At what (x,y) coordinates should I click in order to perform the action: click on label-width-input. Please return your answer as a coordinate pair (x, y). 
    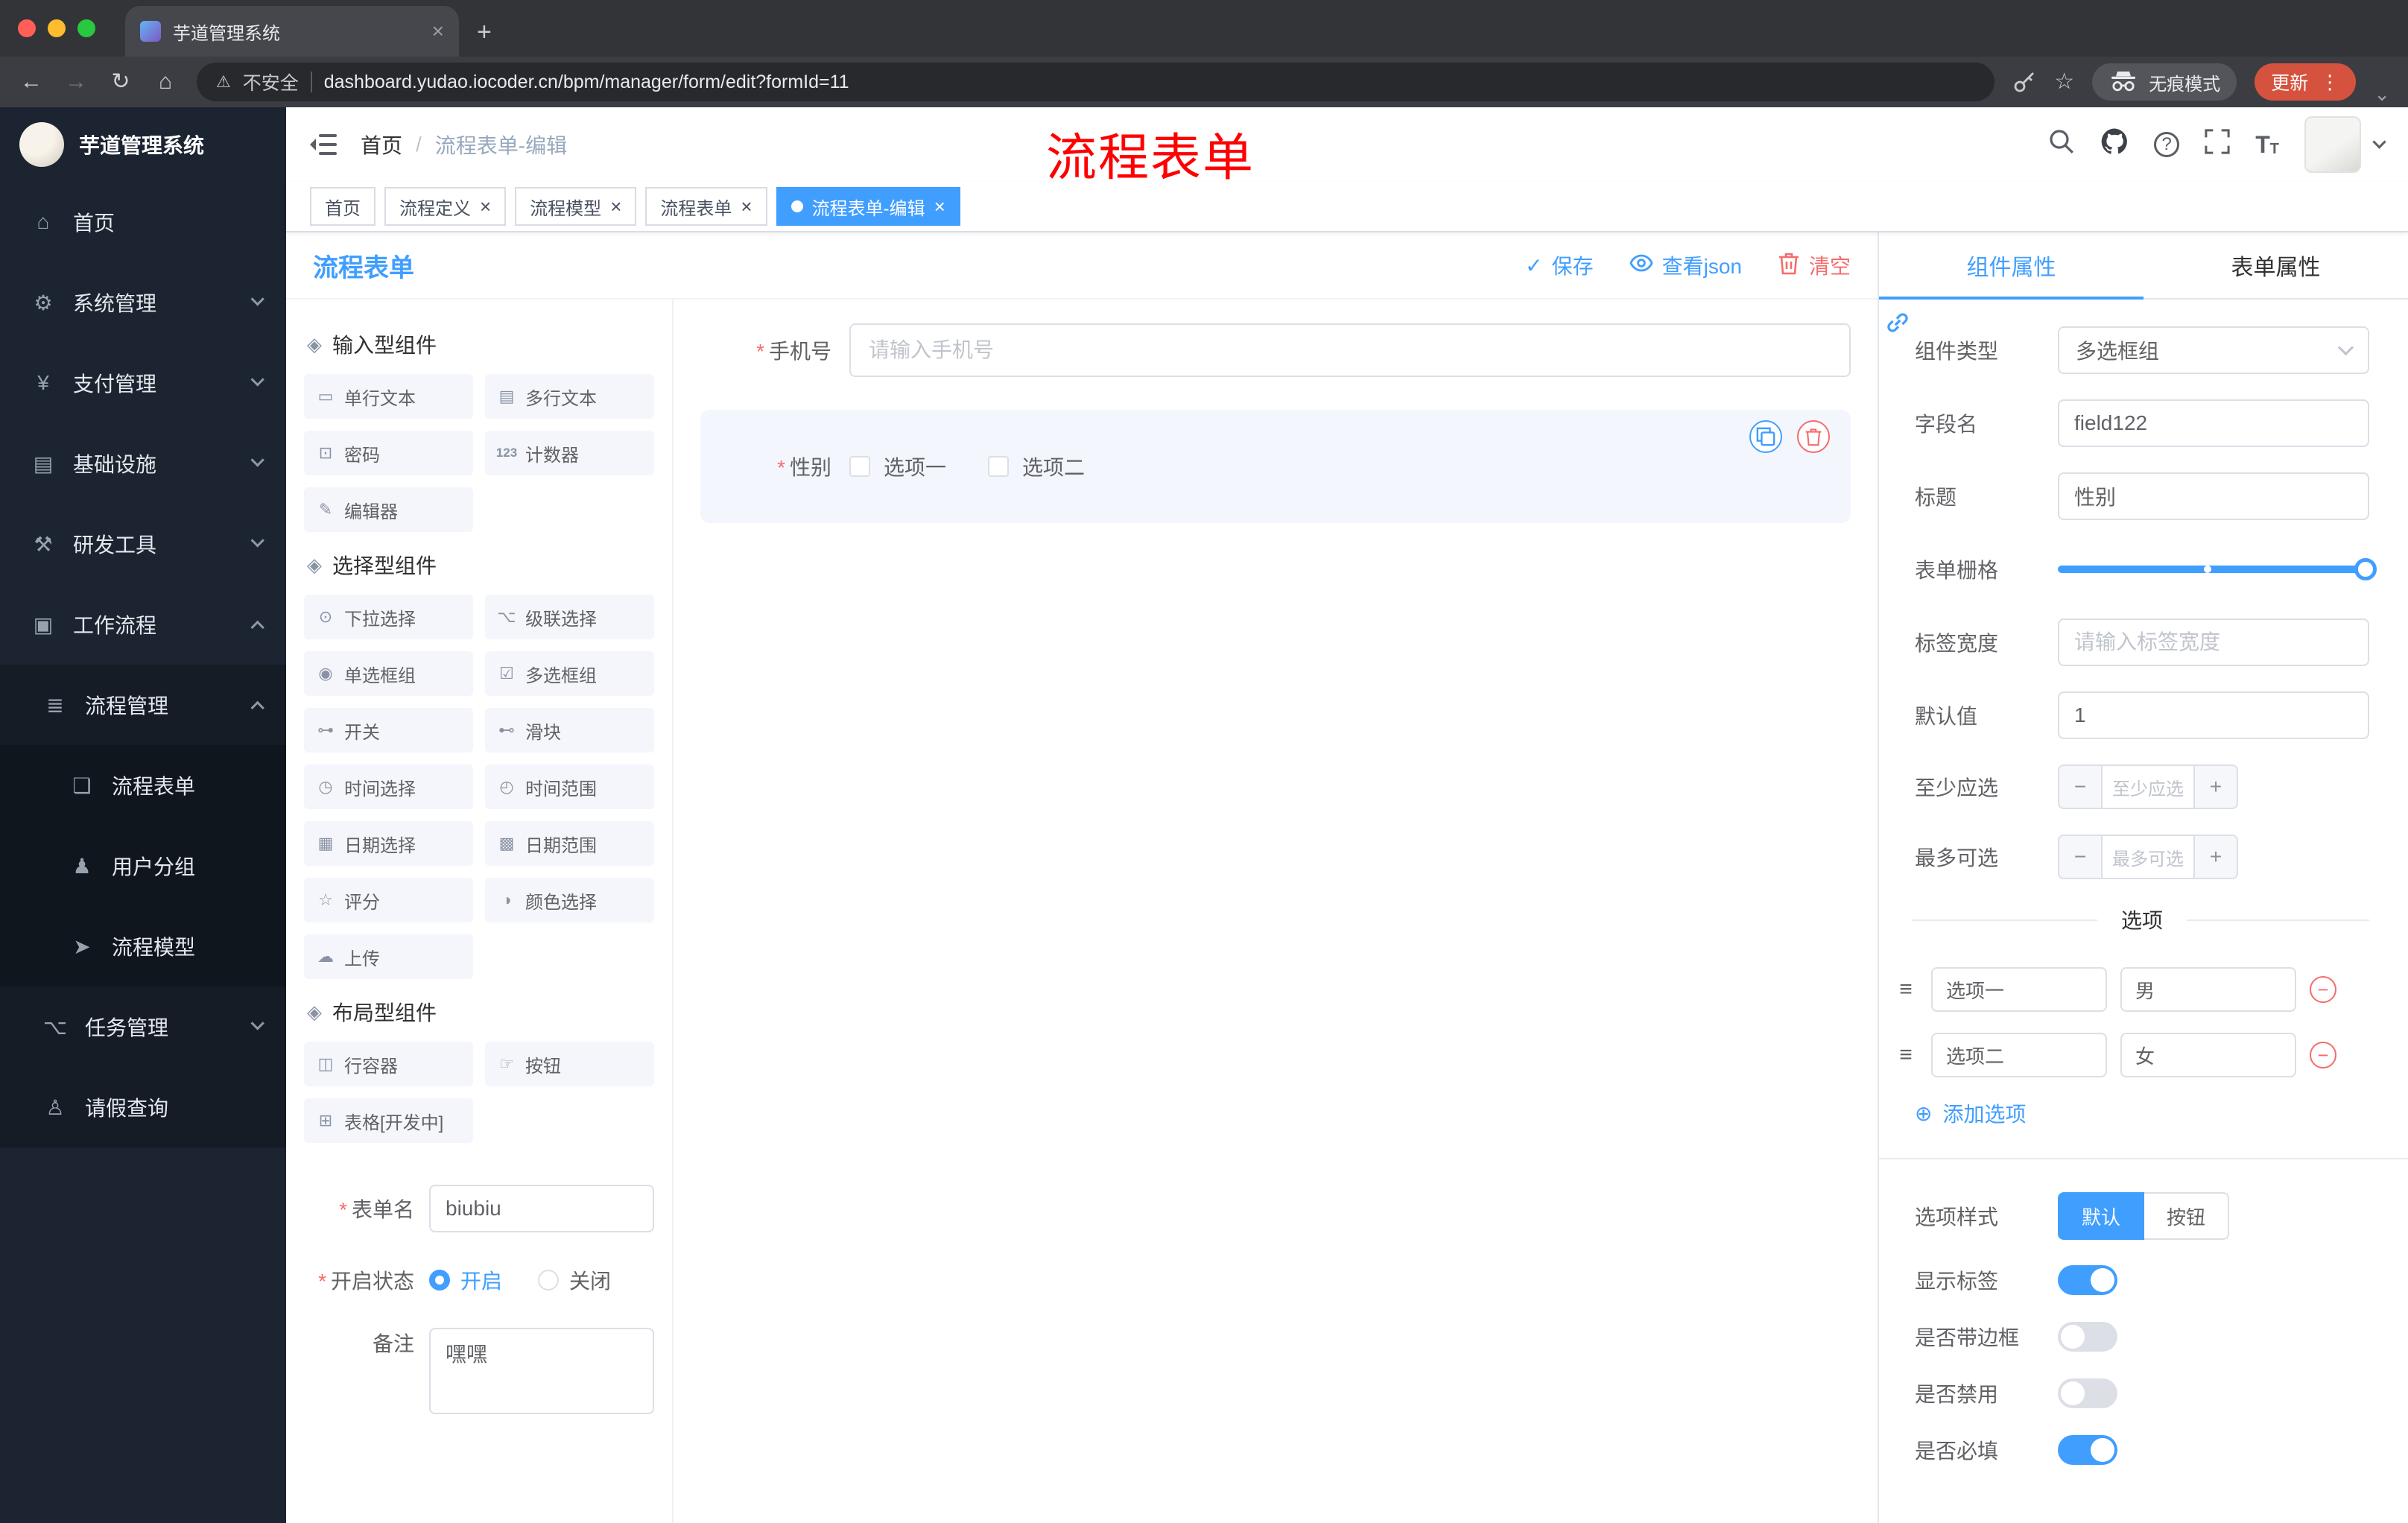
    Looking at the image, I should click on (2213, 642).